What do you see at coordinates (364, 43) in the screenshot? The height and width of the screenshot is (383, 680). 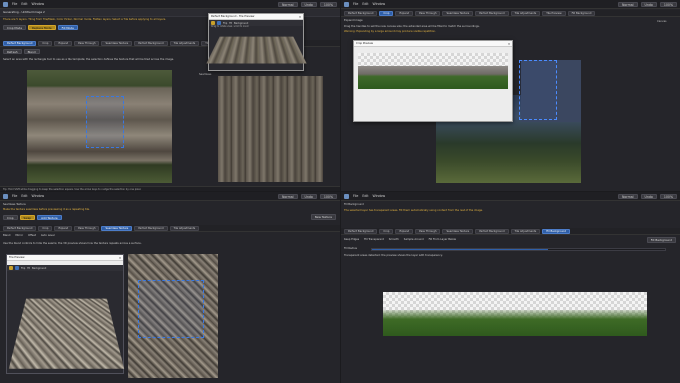 I see `dialog-title: Crop Preview` at bounding box center [364, 43].